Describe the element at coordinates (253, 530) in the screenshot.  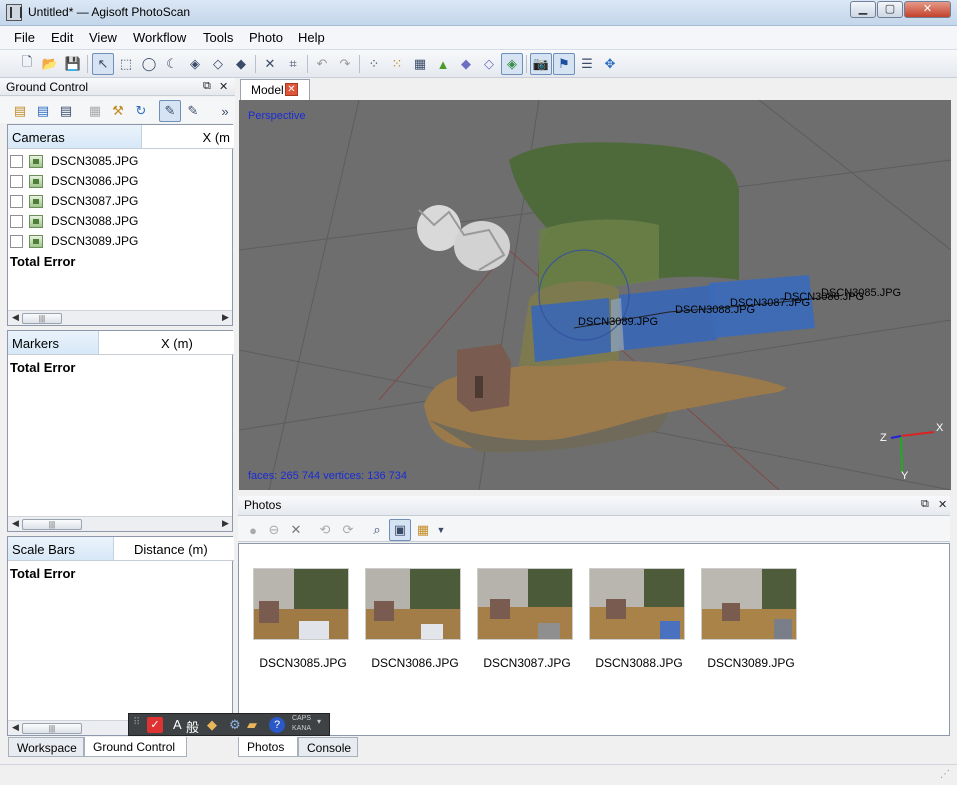
I see `enable-icon: ●` at that location.